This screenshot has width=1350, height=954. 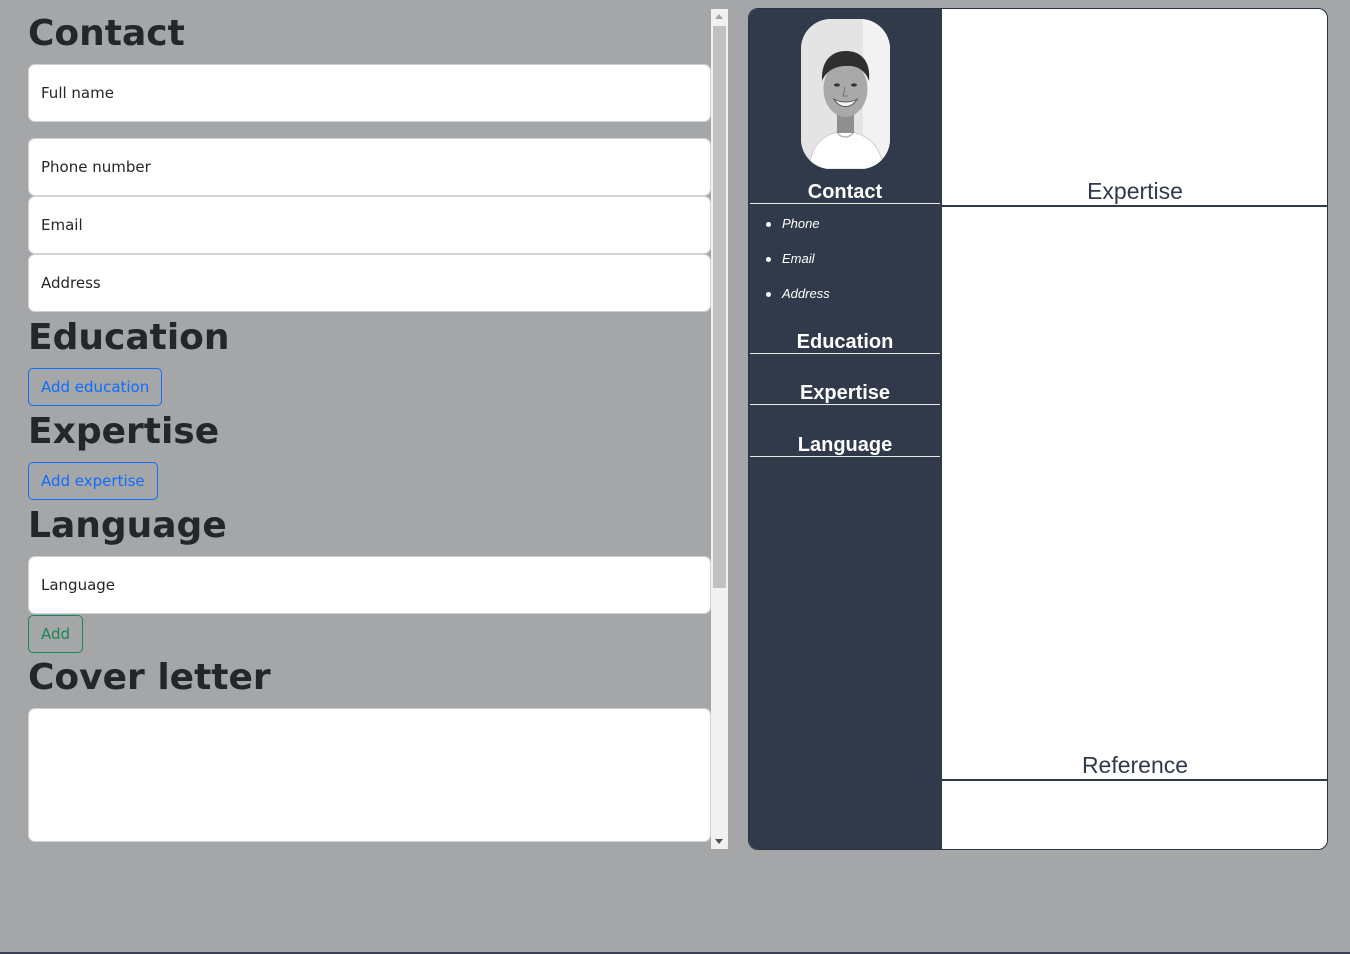 I want to click on language-section-title: Language, so click(x=127, y=525).